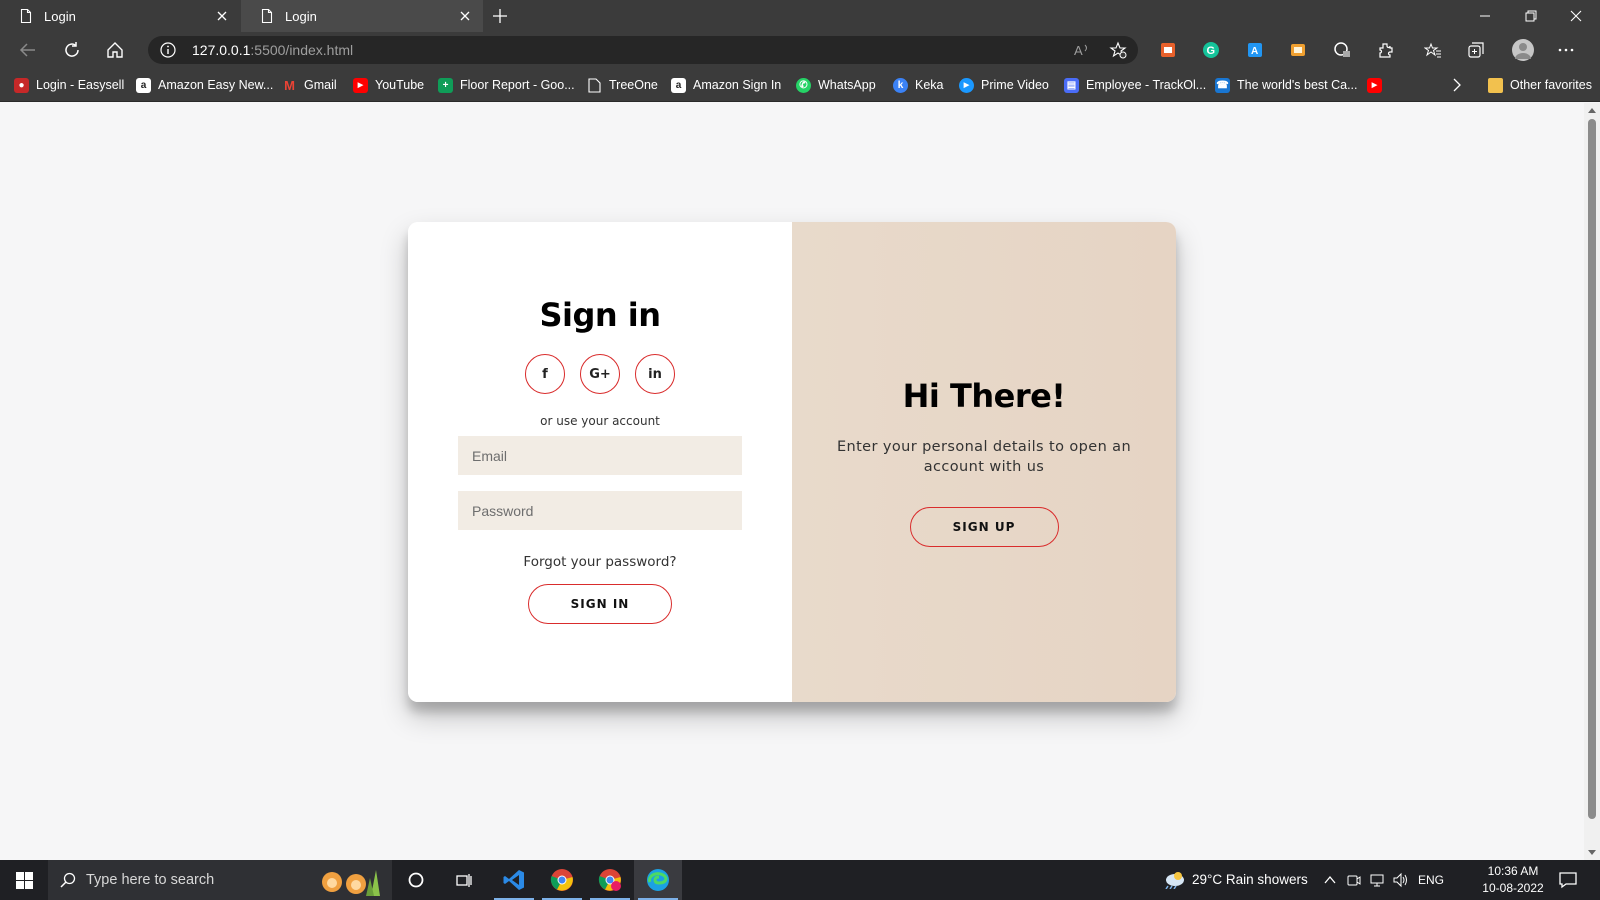 This screenshot has height=900, width=1600. What do you see at coordinates (1566, 50) in the screenshot?
I see `more-menu-icon` at bounding box center [1566, 50].